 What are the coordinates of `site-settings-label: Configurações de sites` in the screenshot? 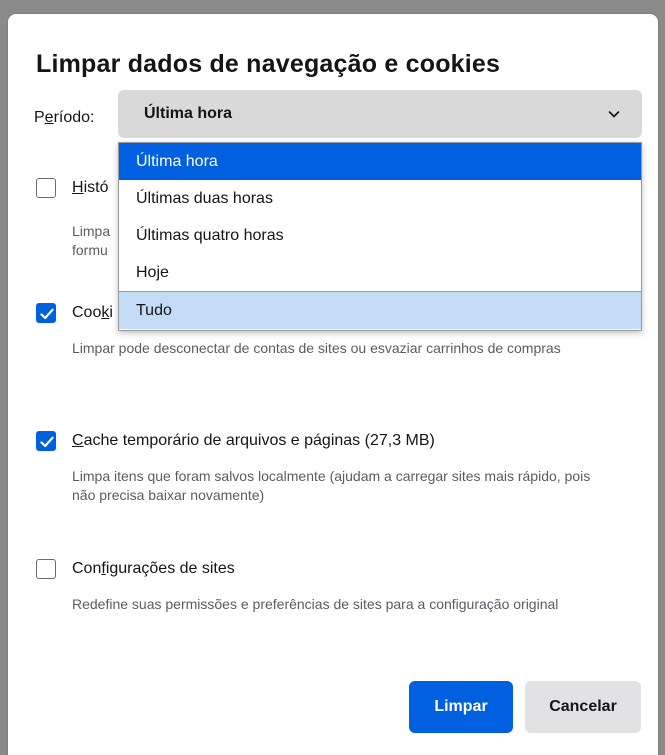 It's located at (153, 569).